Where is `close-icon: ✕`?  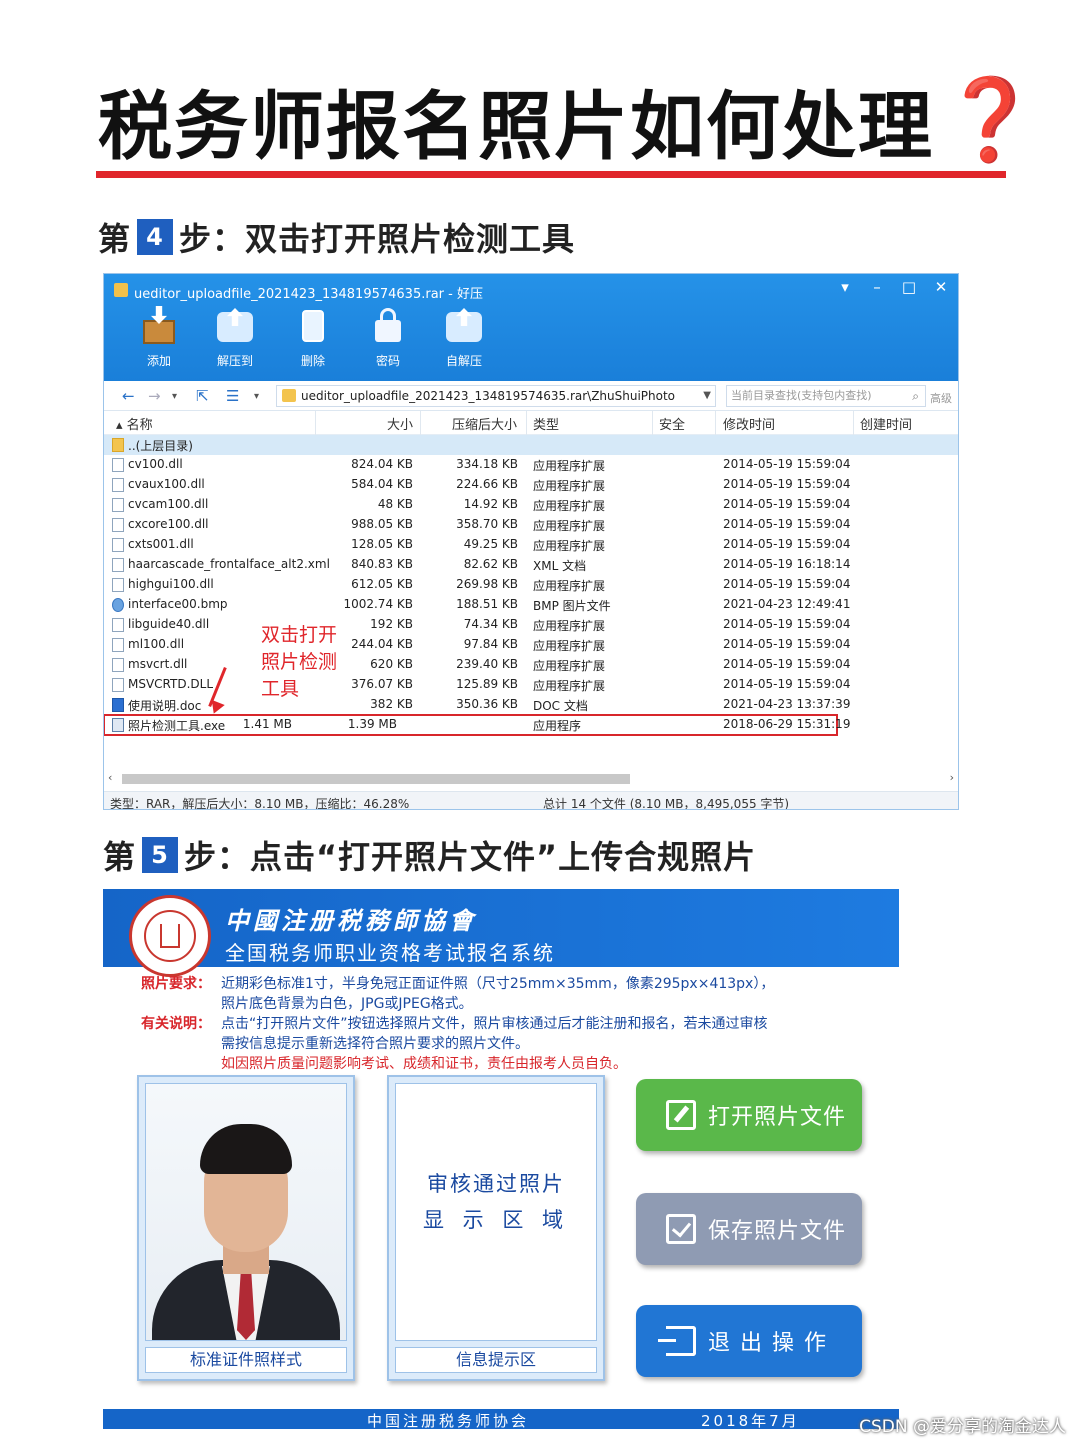
close-icon: ✕ is located at coordinates (941, 287).